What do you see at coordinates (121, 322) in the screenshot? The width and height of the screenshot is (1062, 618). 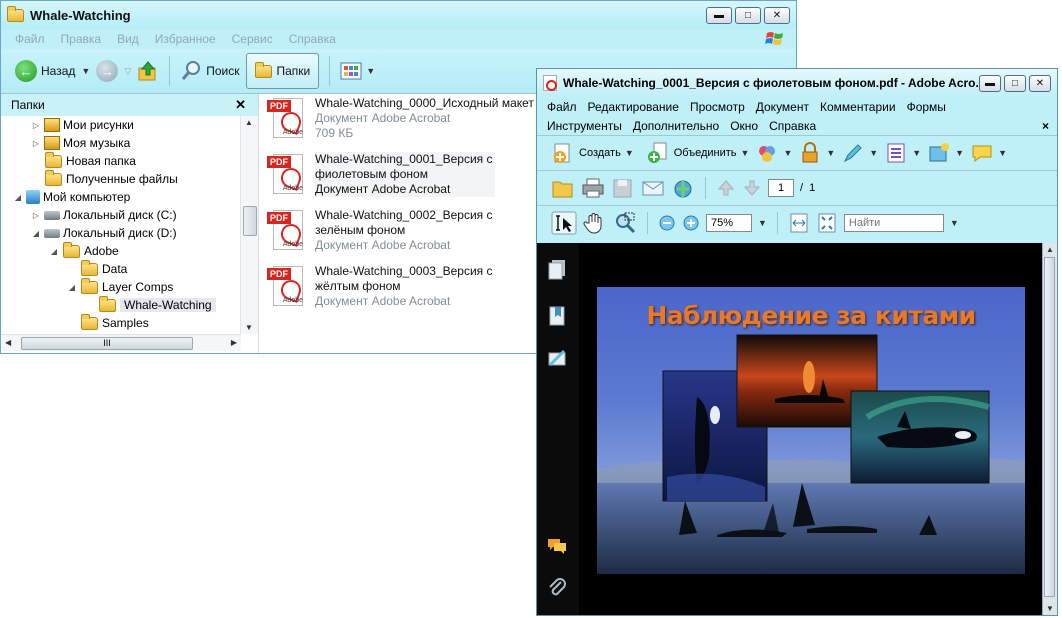 I see `tree-item: Samples` at bounding box center [121, 322].